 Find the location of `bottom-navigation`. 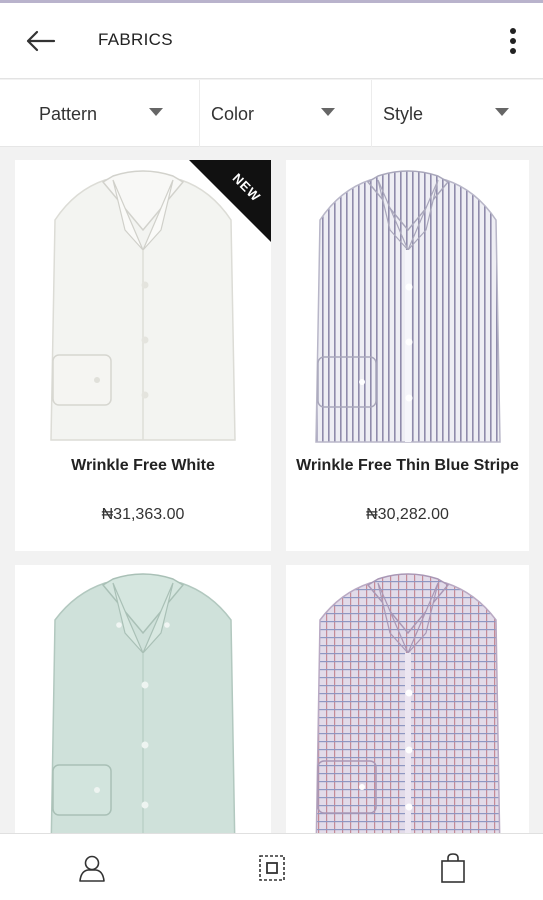

bottom-navigation is located at coordinates (271, 866).